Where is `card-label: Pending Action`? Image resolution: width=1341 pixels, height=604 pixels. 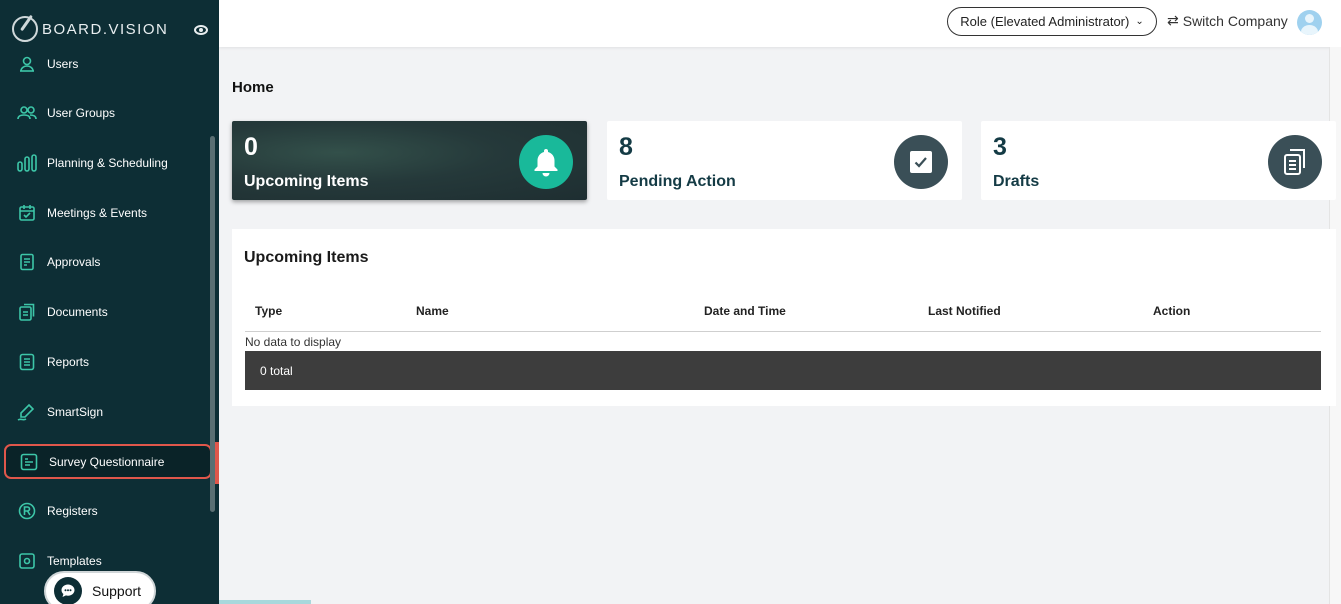
card-label: Pending Action is located at coordinates (677, 181).